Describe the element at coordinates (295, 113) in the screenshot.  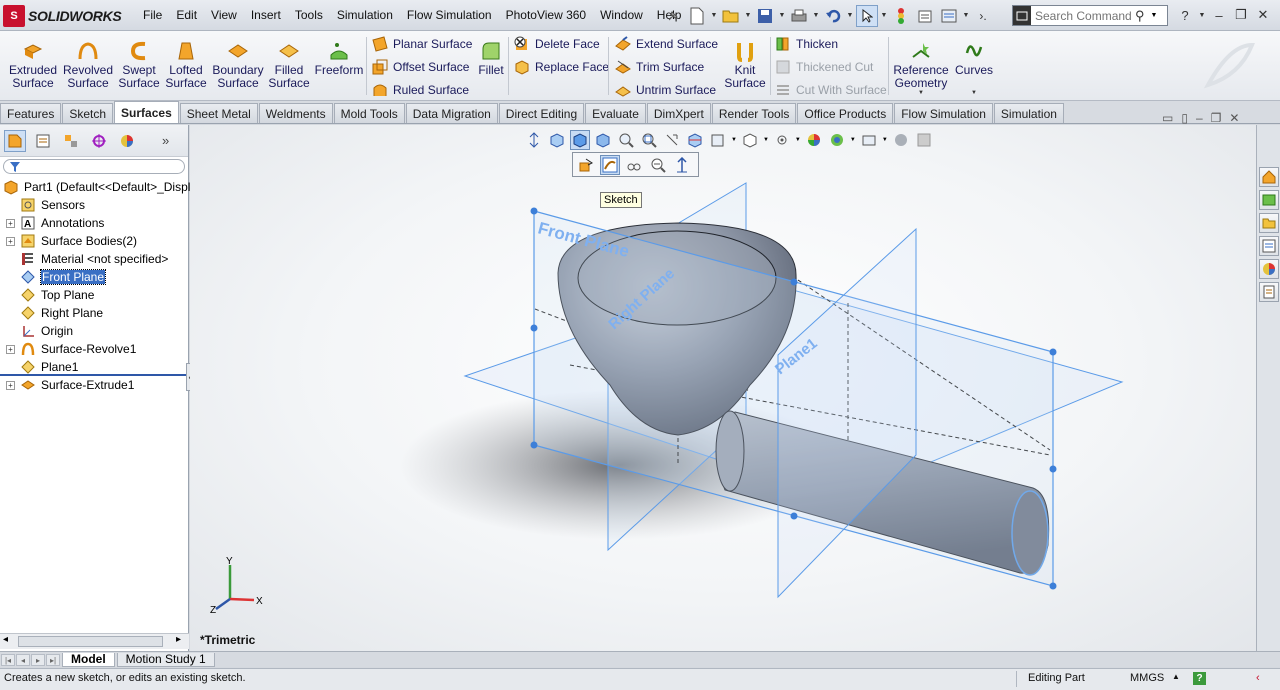
I see `tab-weldments: Weldments` at that location.